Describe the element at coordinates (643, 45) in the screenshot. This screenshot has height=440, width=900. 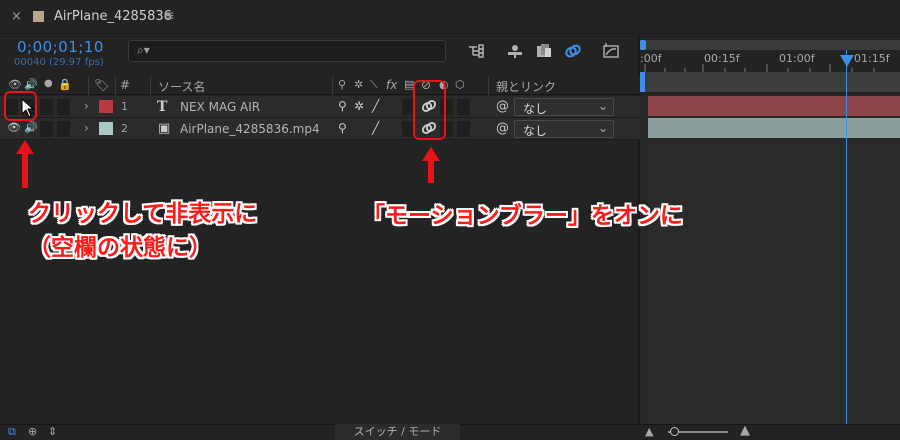
I see `time-navigator-start-handle` at that location.